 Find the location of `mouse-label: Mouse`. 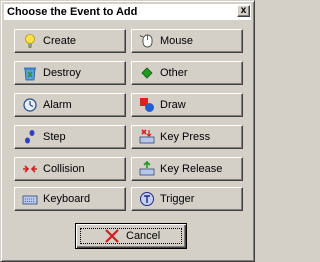

mouse-label: Mouse is located at coordinates (177, 41).